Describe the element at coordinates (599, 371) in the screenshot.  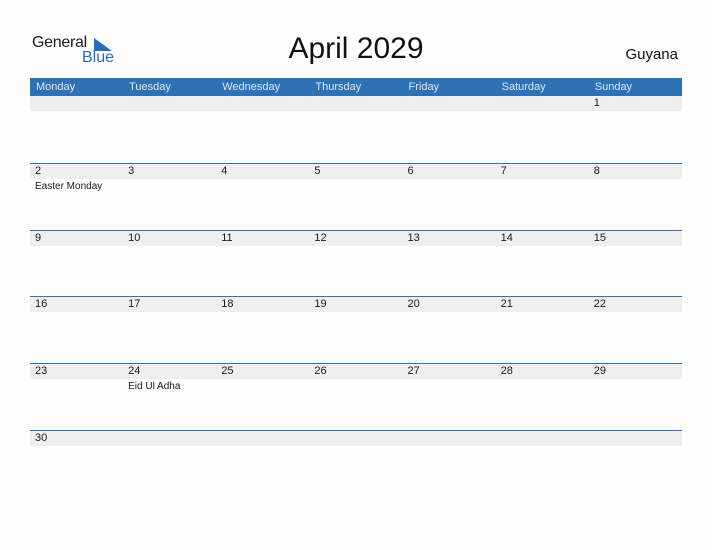
I see `day-number: 29` at that location.